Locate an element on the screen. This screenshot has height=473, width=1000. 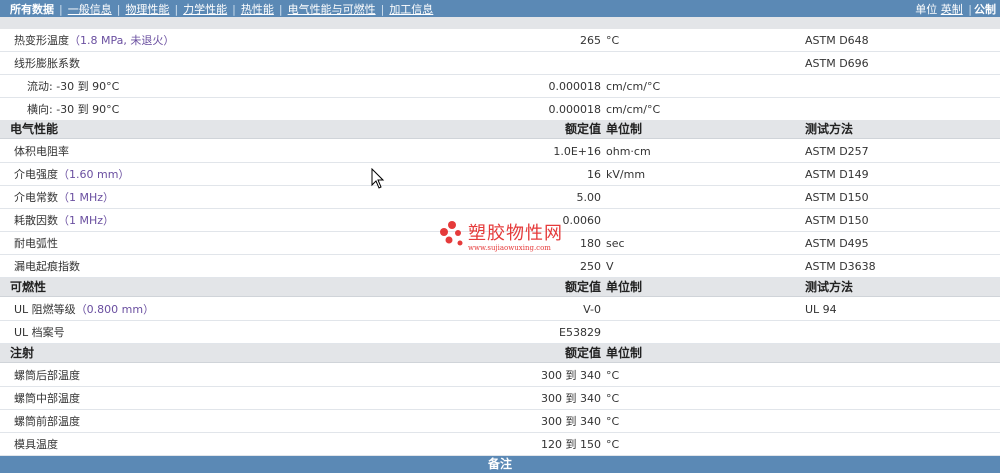
property-value: 1.0E+16 is located at coordinates (577, 151).